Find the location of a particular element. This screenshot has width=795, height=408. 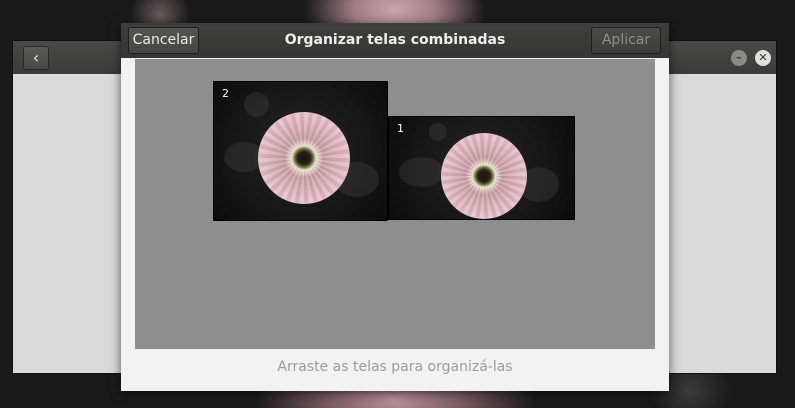

minimize-icon: – is located at coordinates (739, 57).